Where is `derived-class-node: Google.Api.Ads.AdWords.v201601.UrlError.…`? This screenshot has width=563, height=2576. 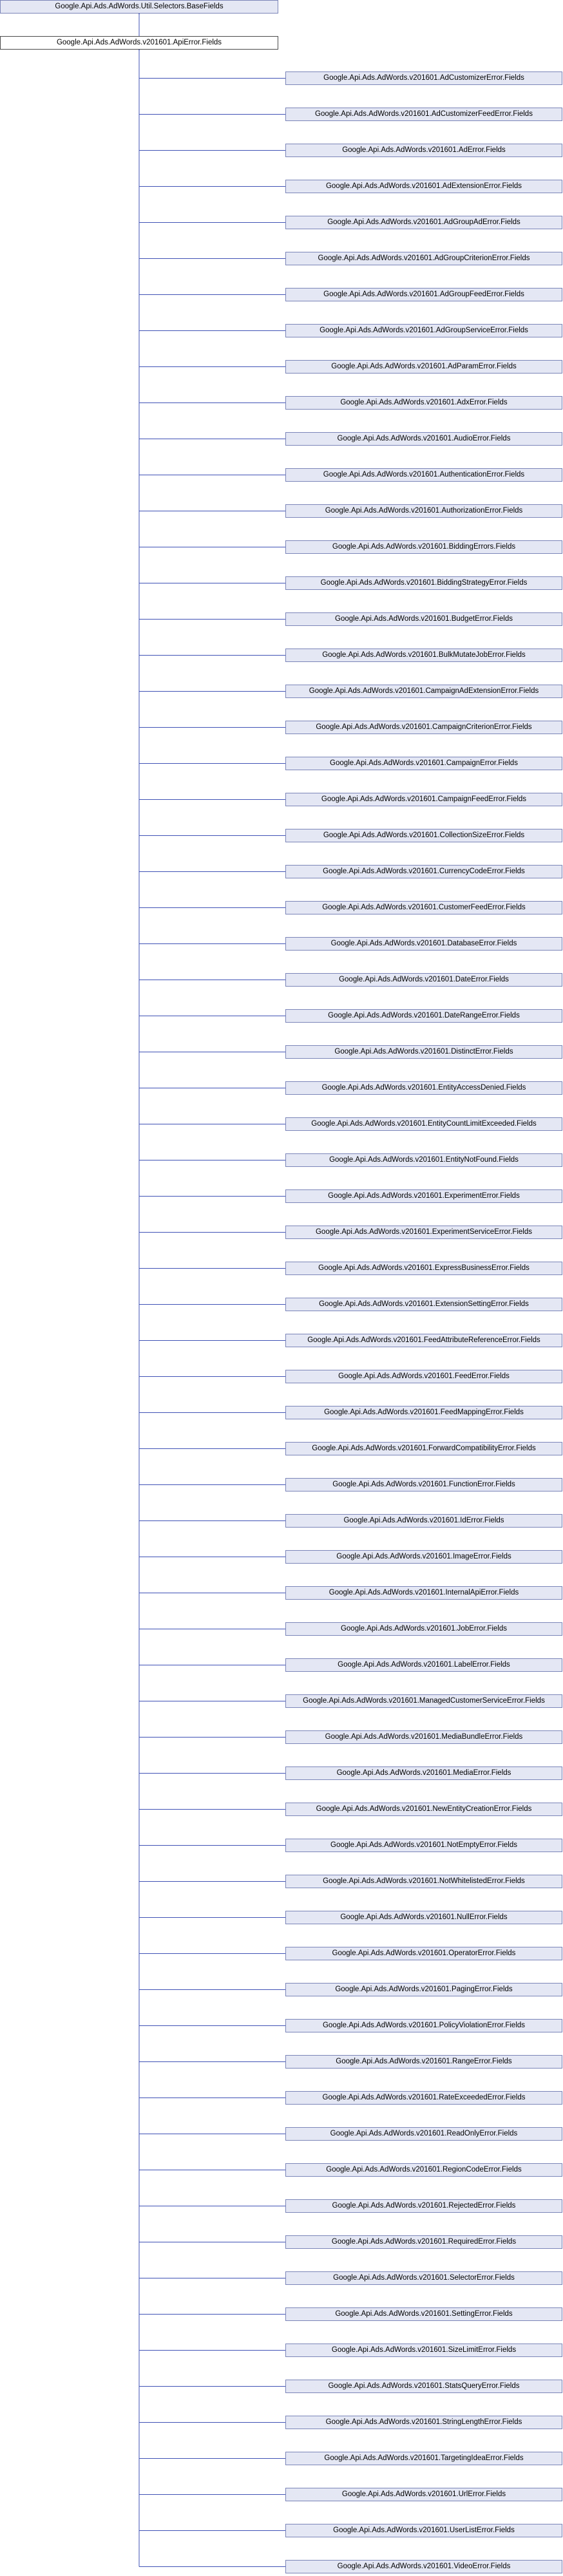
derived-class-node: Google.Api.Ads.AdWords.v201601.UrlError.… is located at coordinates (423, 2494).